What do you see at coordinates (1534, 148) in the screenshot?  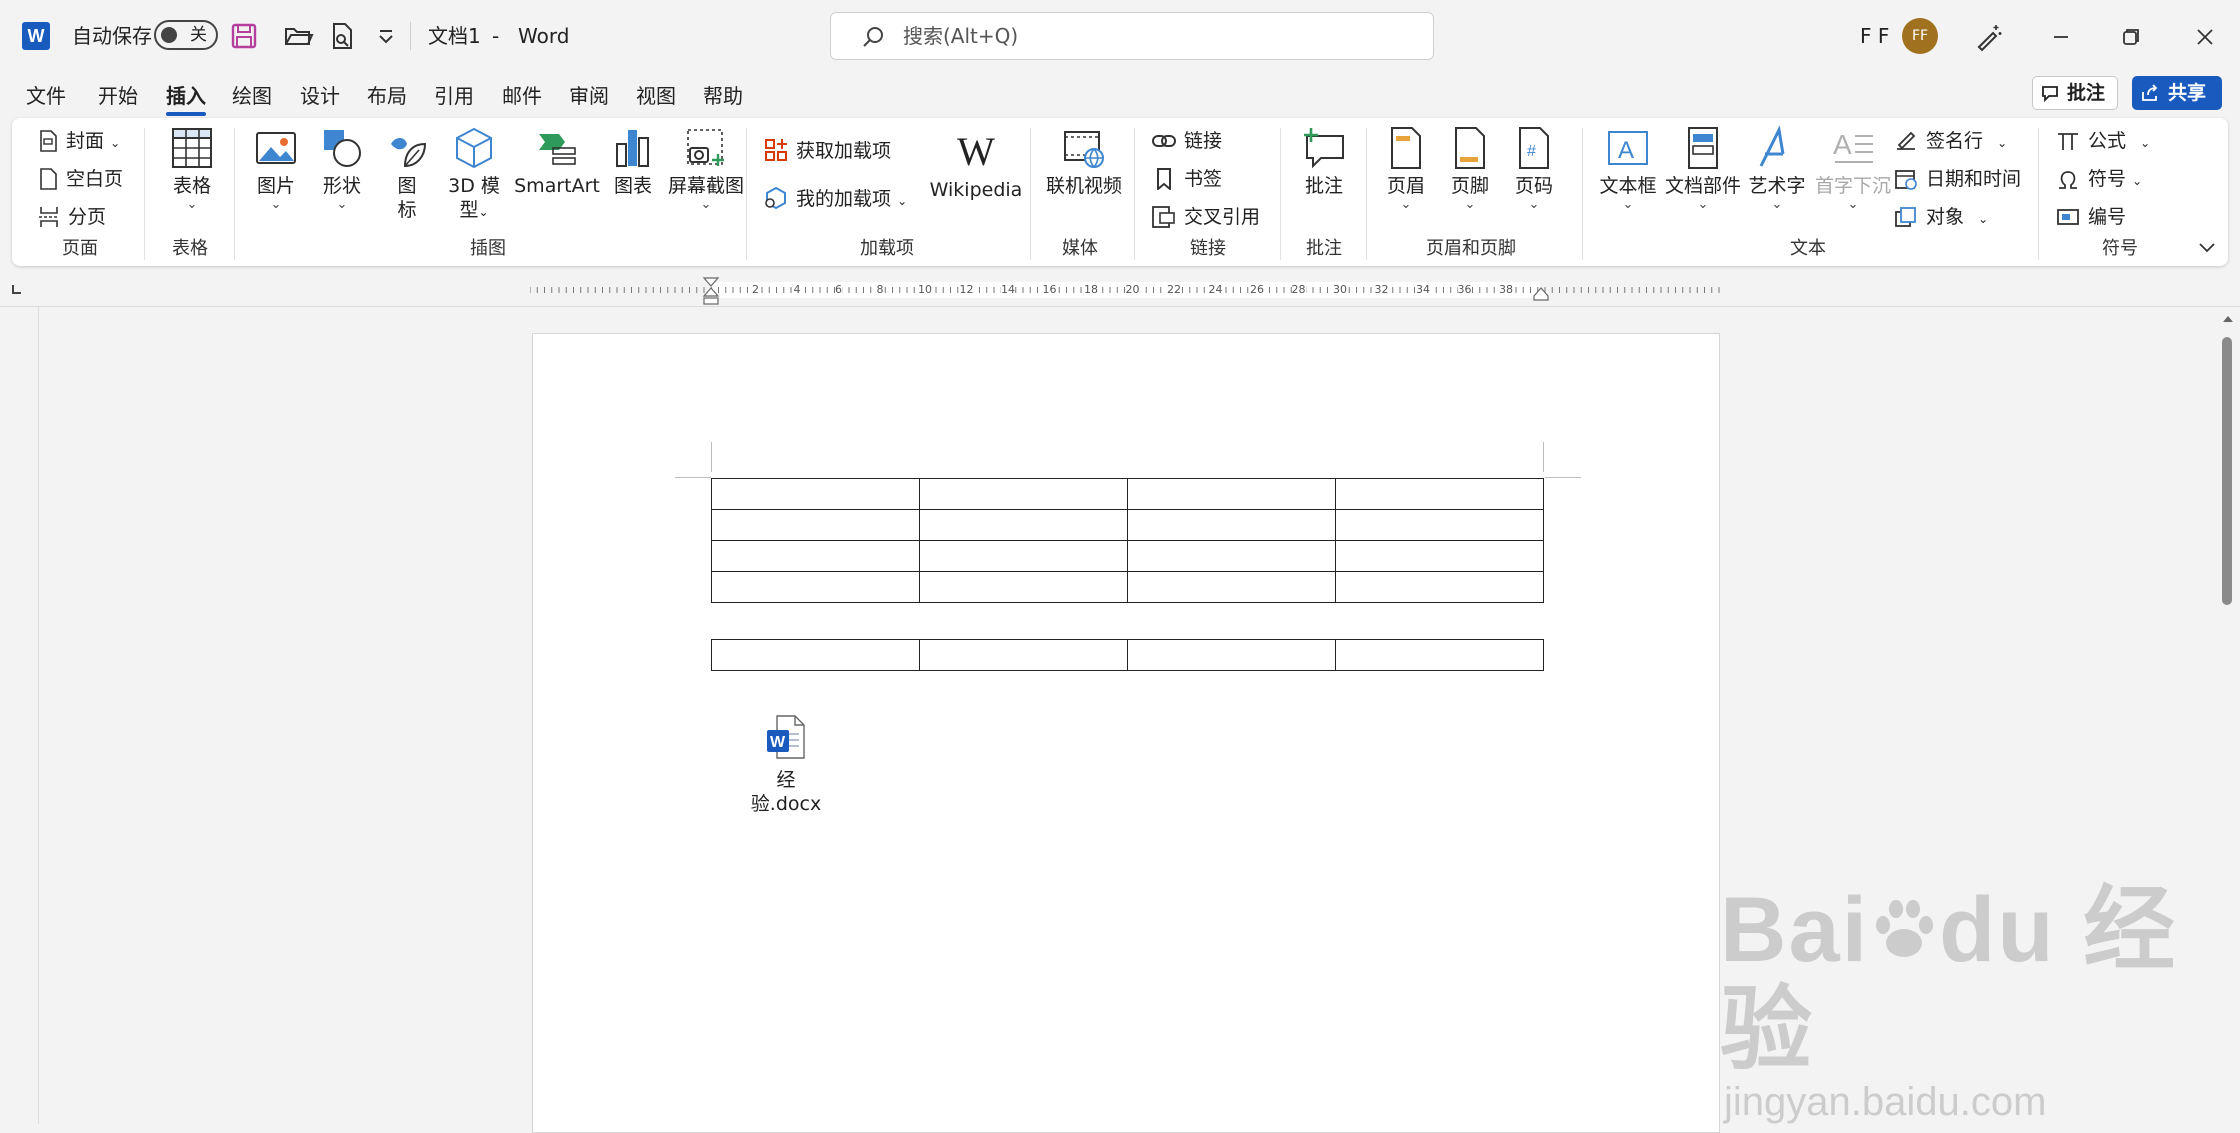 I see `page-number-icon: #` at bounding box center [1534, 148].